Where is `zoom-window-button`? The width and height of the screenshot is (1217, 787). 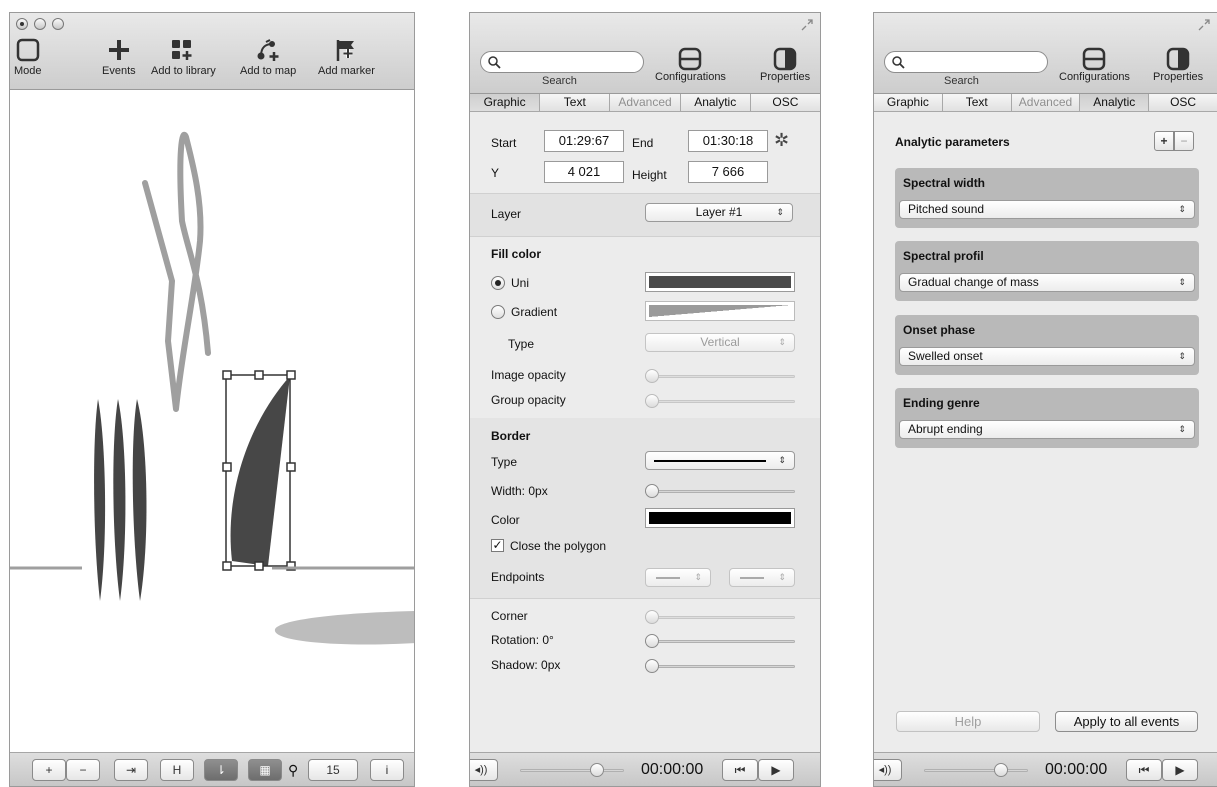 zoom-window-button is located at coordinates (58, 24).